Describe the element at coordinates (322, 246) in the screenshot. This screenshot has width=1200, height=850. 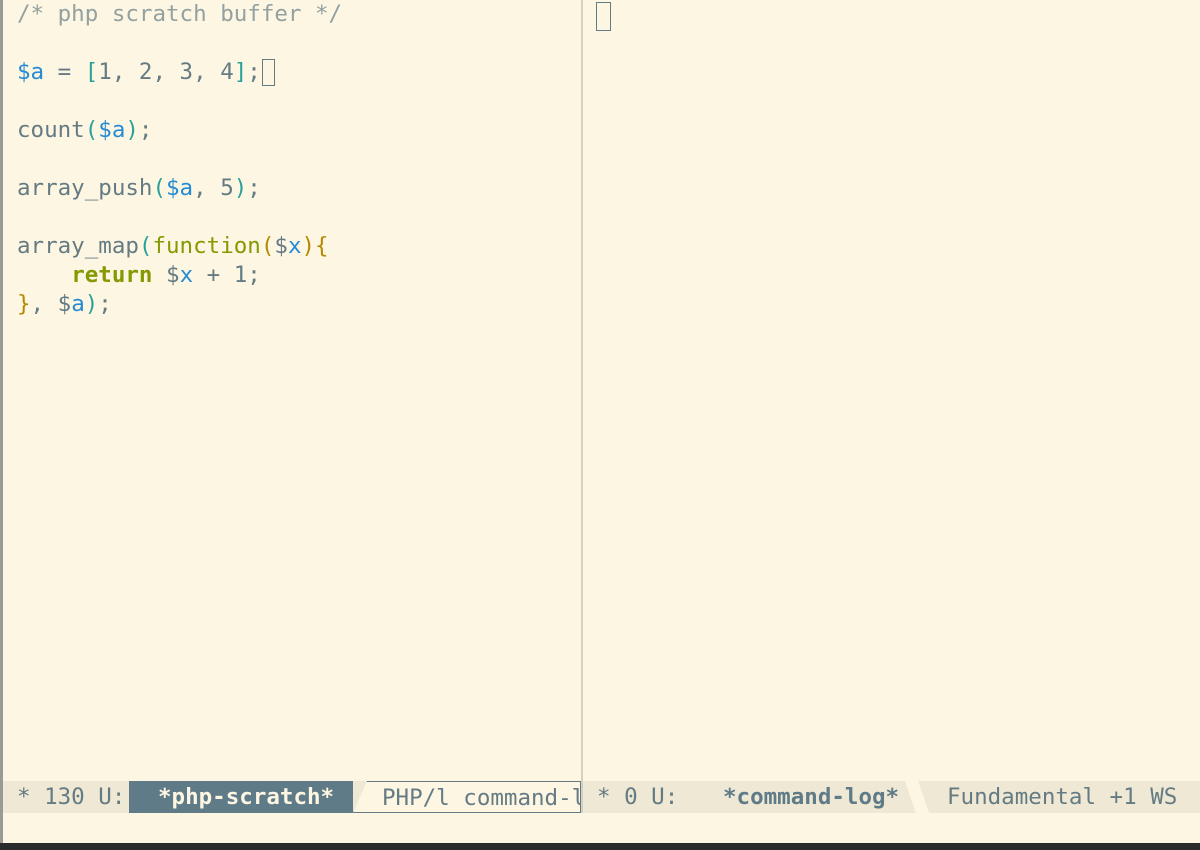
I see `brace-token: {` at that location.